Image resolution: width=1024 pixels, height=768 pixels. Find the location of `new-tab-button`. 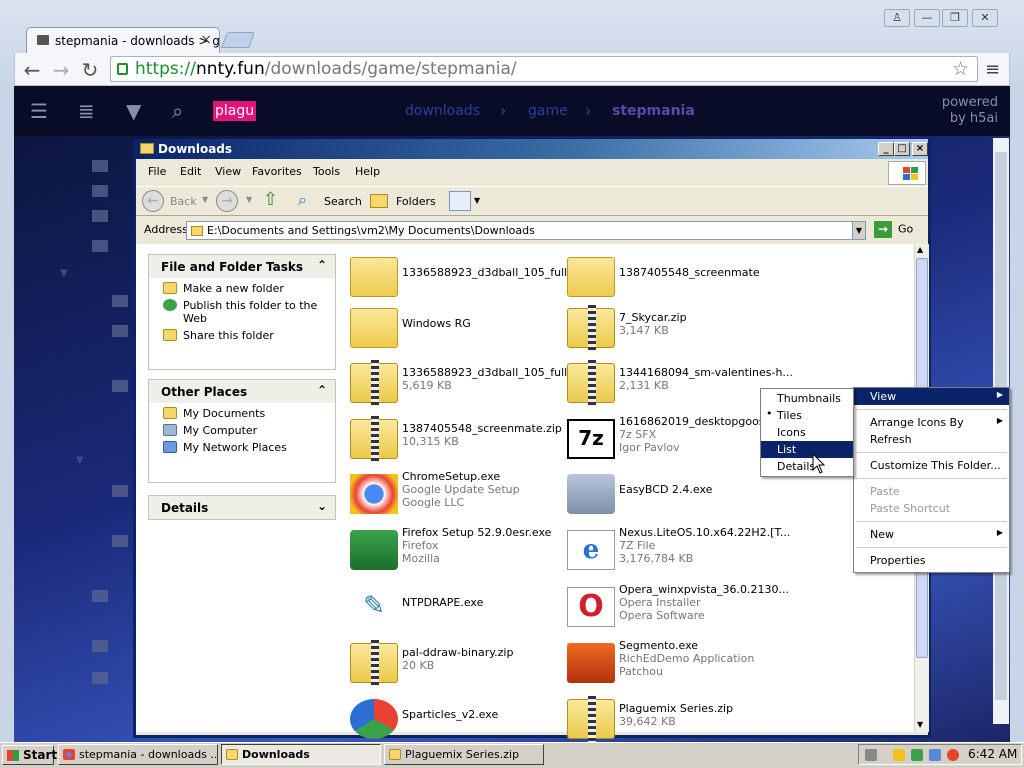

new-tab-button is located at coordinates (238, 40).